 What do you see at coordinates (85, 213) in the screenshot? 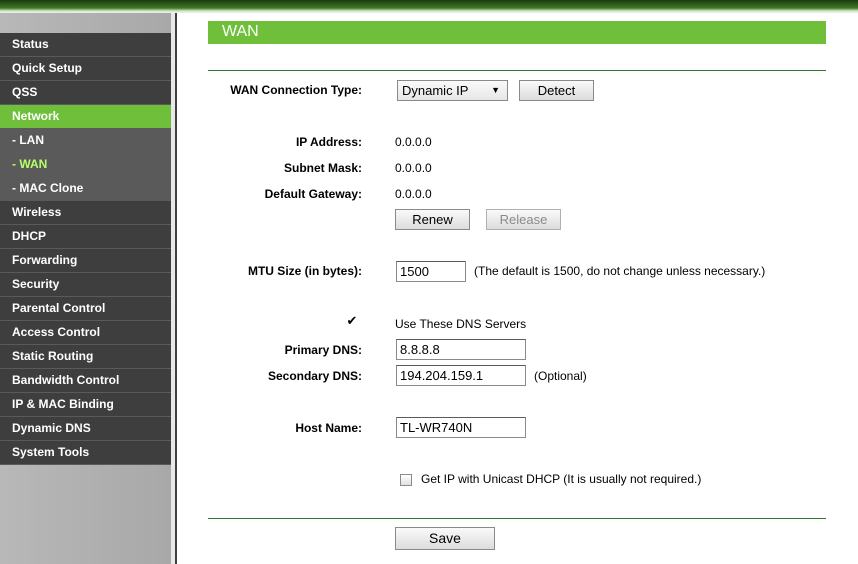
I see `sidebar-item-wireless: Wireless` at bounding box center [85, 213].